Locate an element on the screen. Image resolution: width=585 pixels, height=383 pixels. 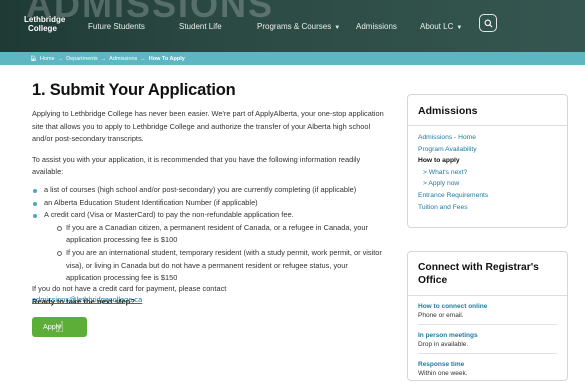
contact-group: Response time Within one week. is located at coordinates (487, 369).